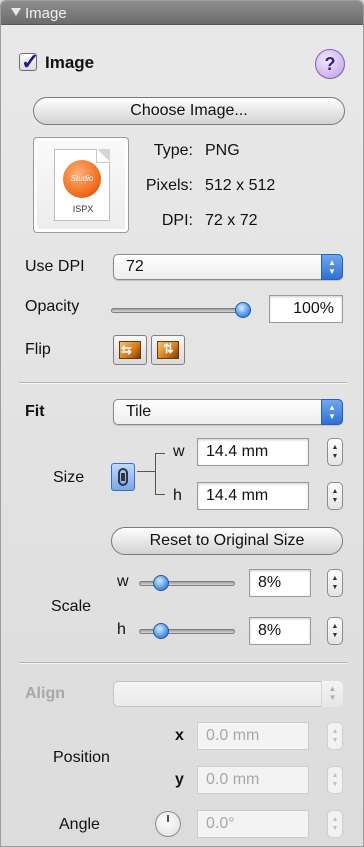 Image resolution: width=364 pixels, height=847 pixels. Describe the element at coordinates (179, 735) in the screenshot. I see `position-x-label: x` at that location.